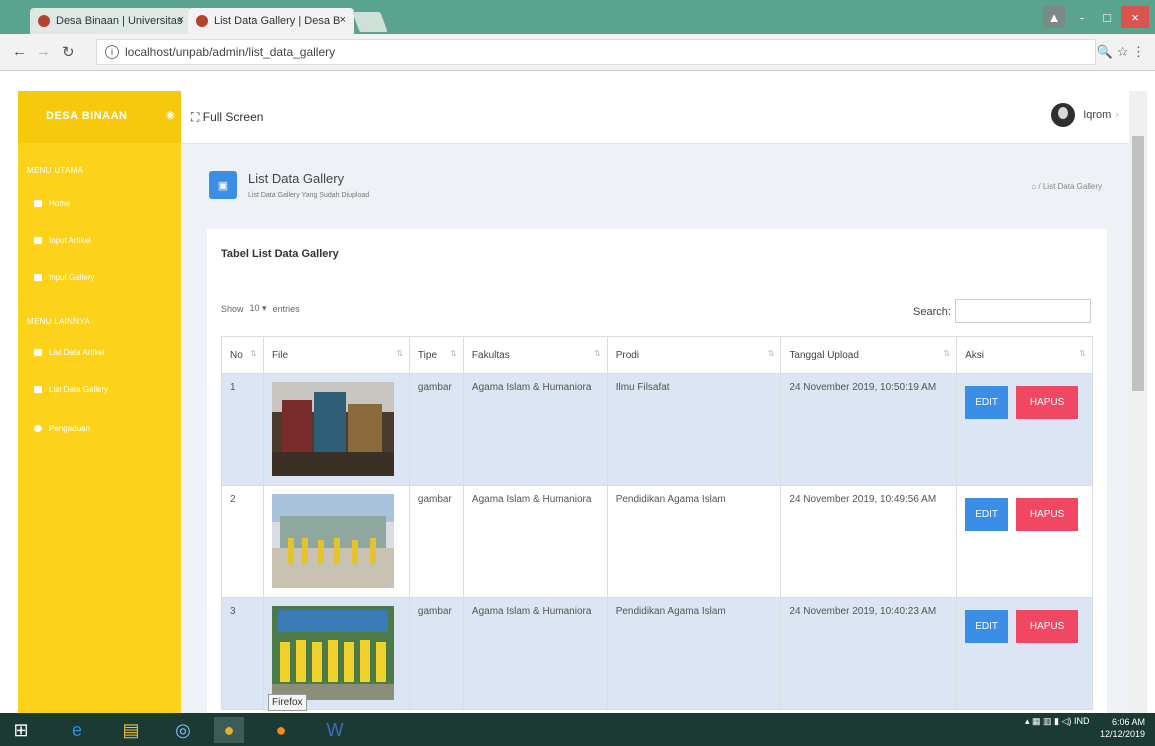  I want to click on sidebar-toggle-icon: ◉, so click(170, 115).